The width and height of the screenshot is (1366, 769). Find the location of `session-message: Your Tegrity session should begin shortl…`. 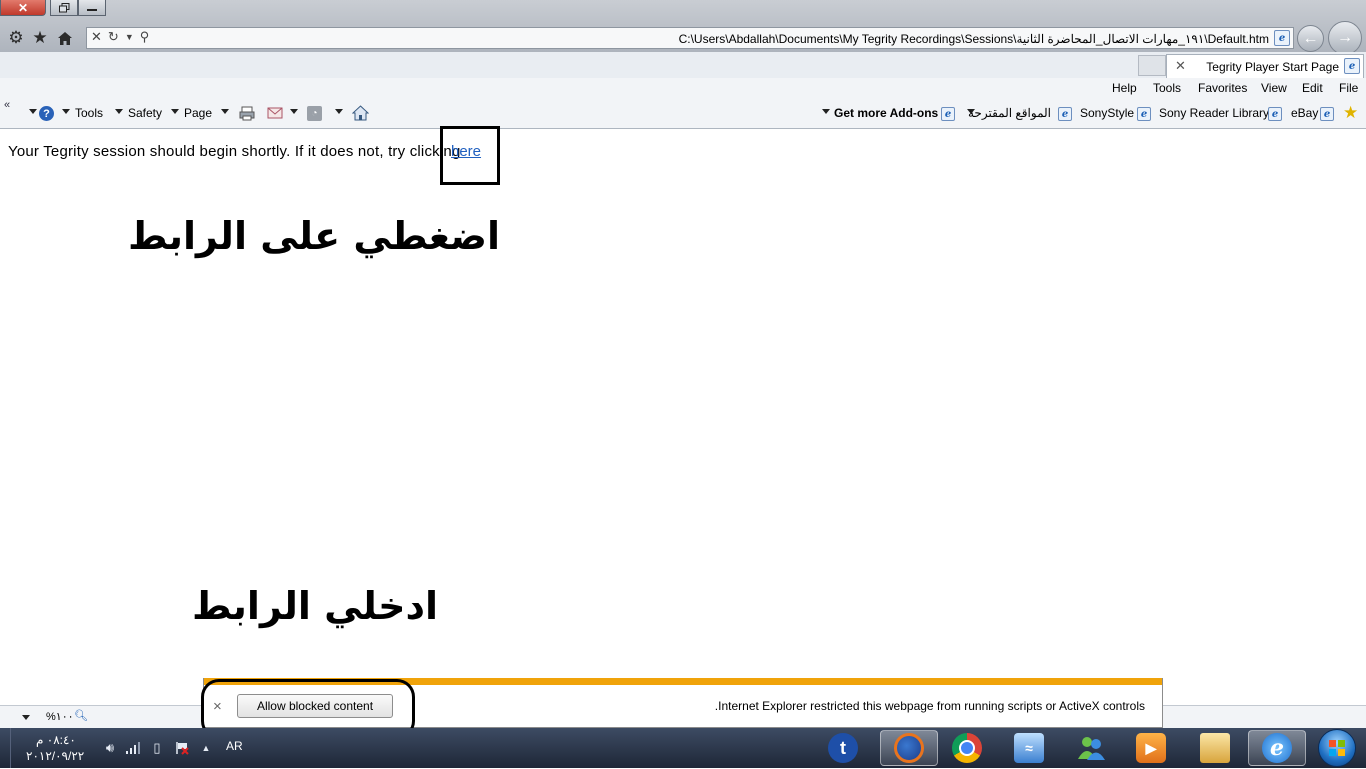

session-message: Your Tegrity session should begin shortl… is located at coordinates (234, 151).